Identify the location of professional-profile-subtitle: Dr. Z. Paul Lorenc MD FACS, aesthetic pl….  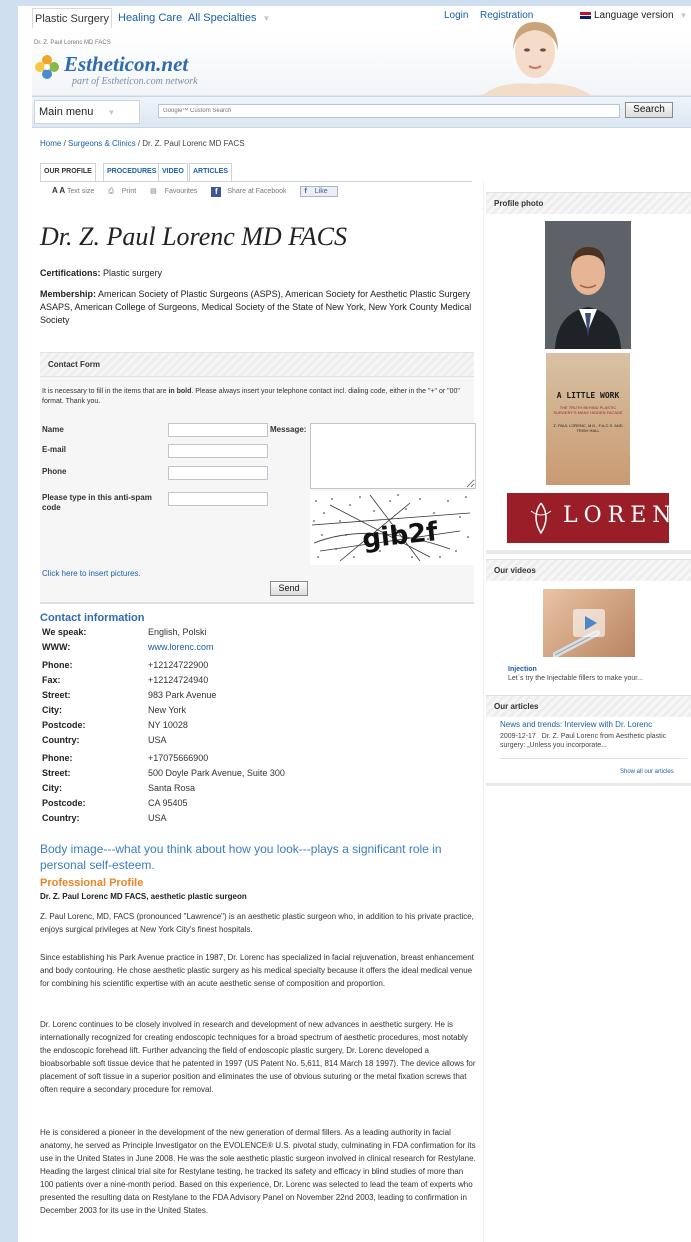
(143, 896).